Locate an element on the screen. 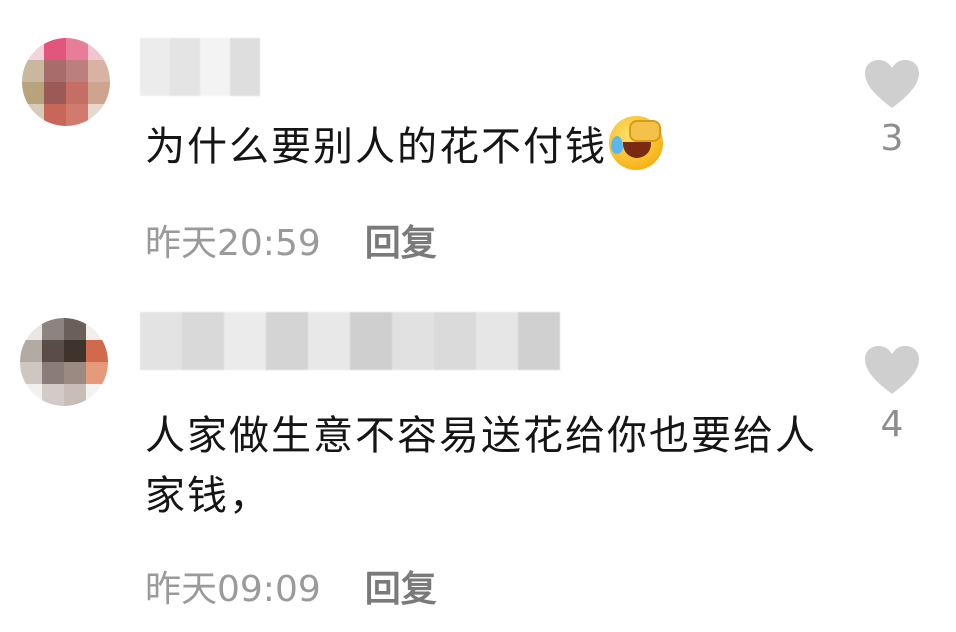 The image size is (956, 632). comment-meta: 昨天20:59 回复 is located at coordinates (291, 240).